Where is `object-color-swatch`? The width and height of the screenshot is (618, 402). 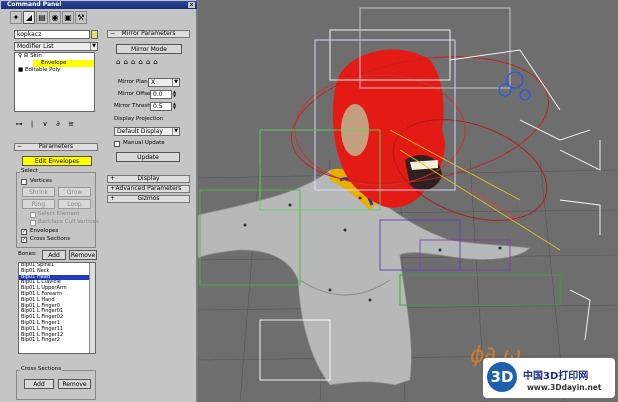
object-color-swatch is located at coordinates (94, 34).